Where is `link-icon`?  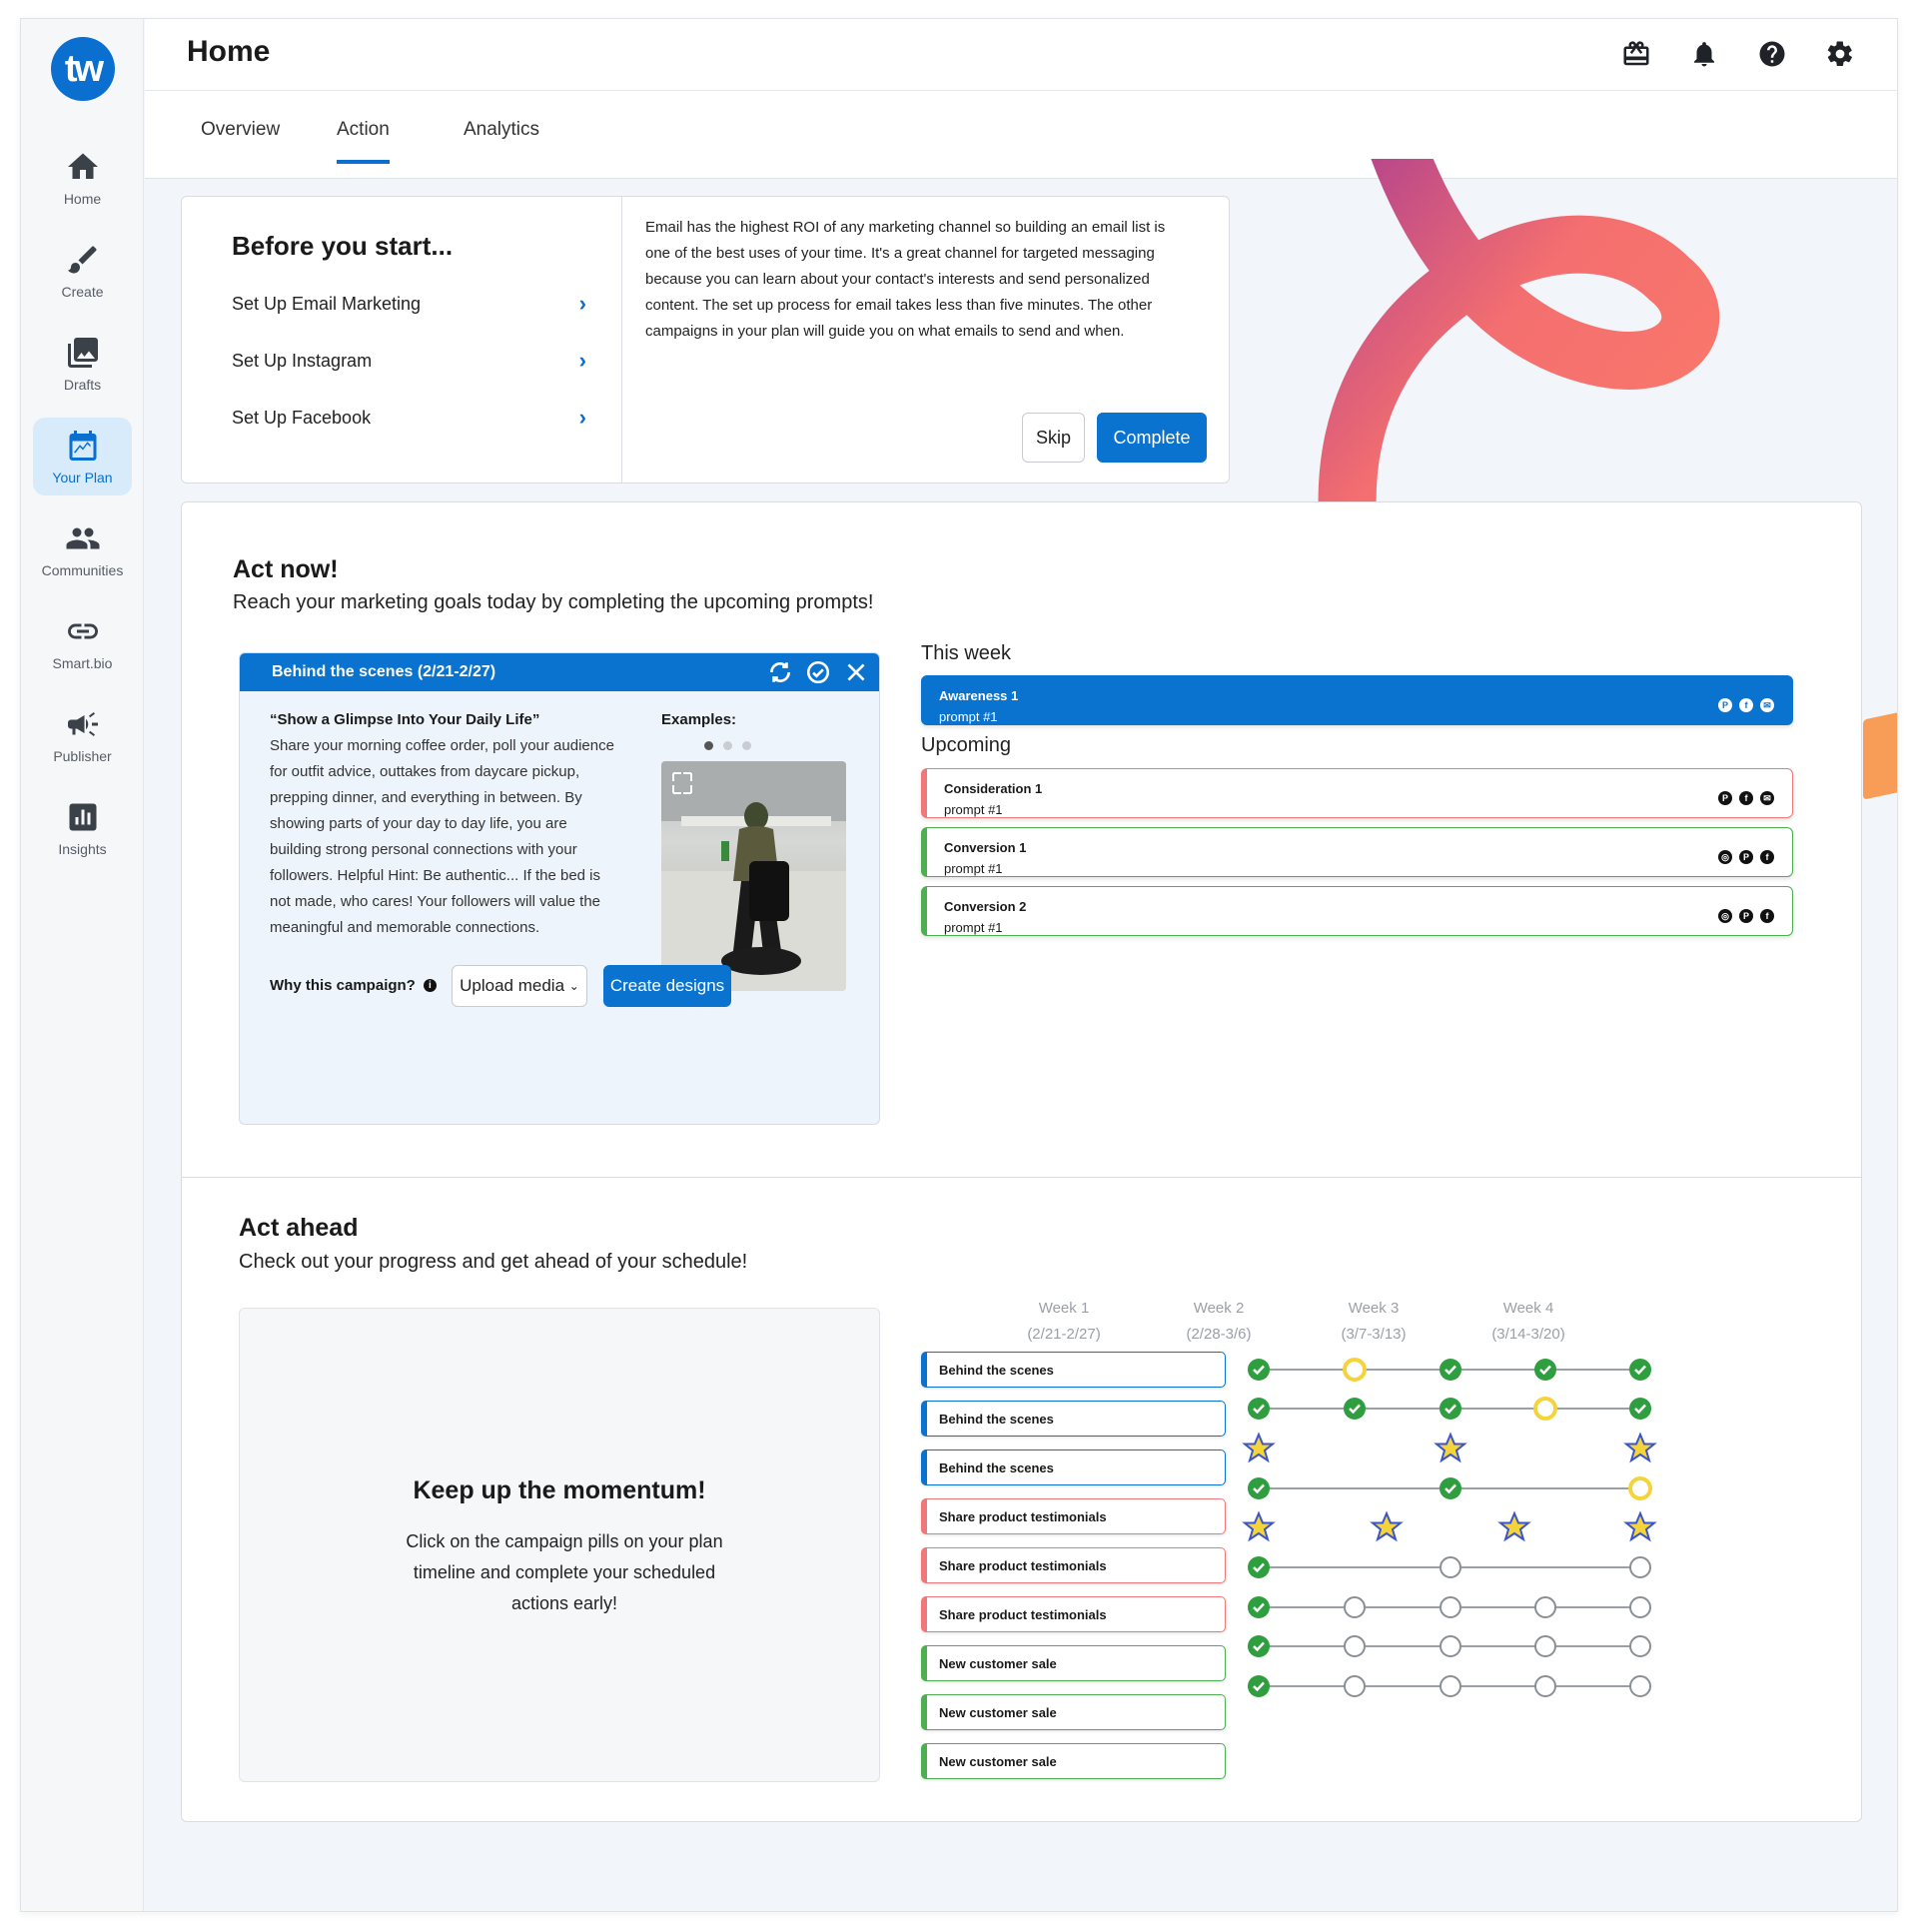
link-icon is located at coordinates (82, 631).